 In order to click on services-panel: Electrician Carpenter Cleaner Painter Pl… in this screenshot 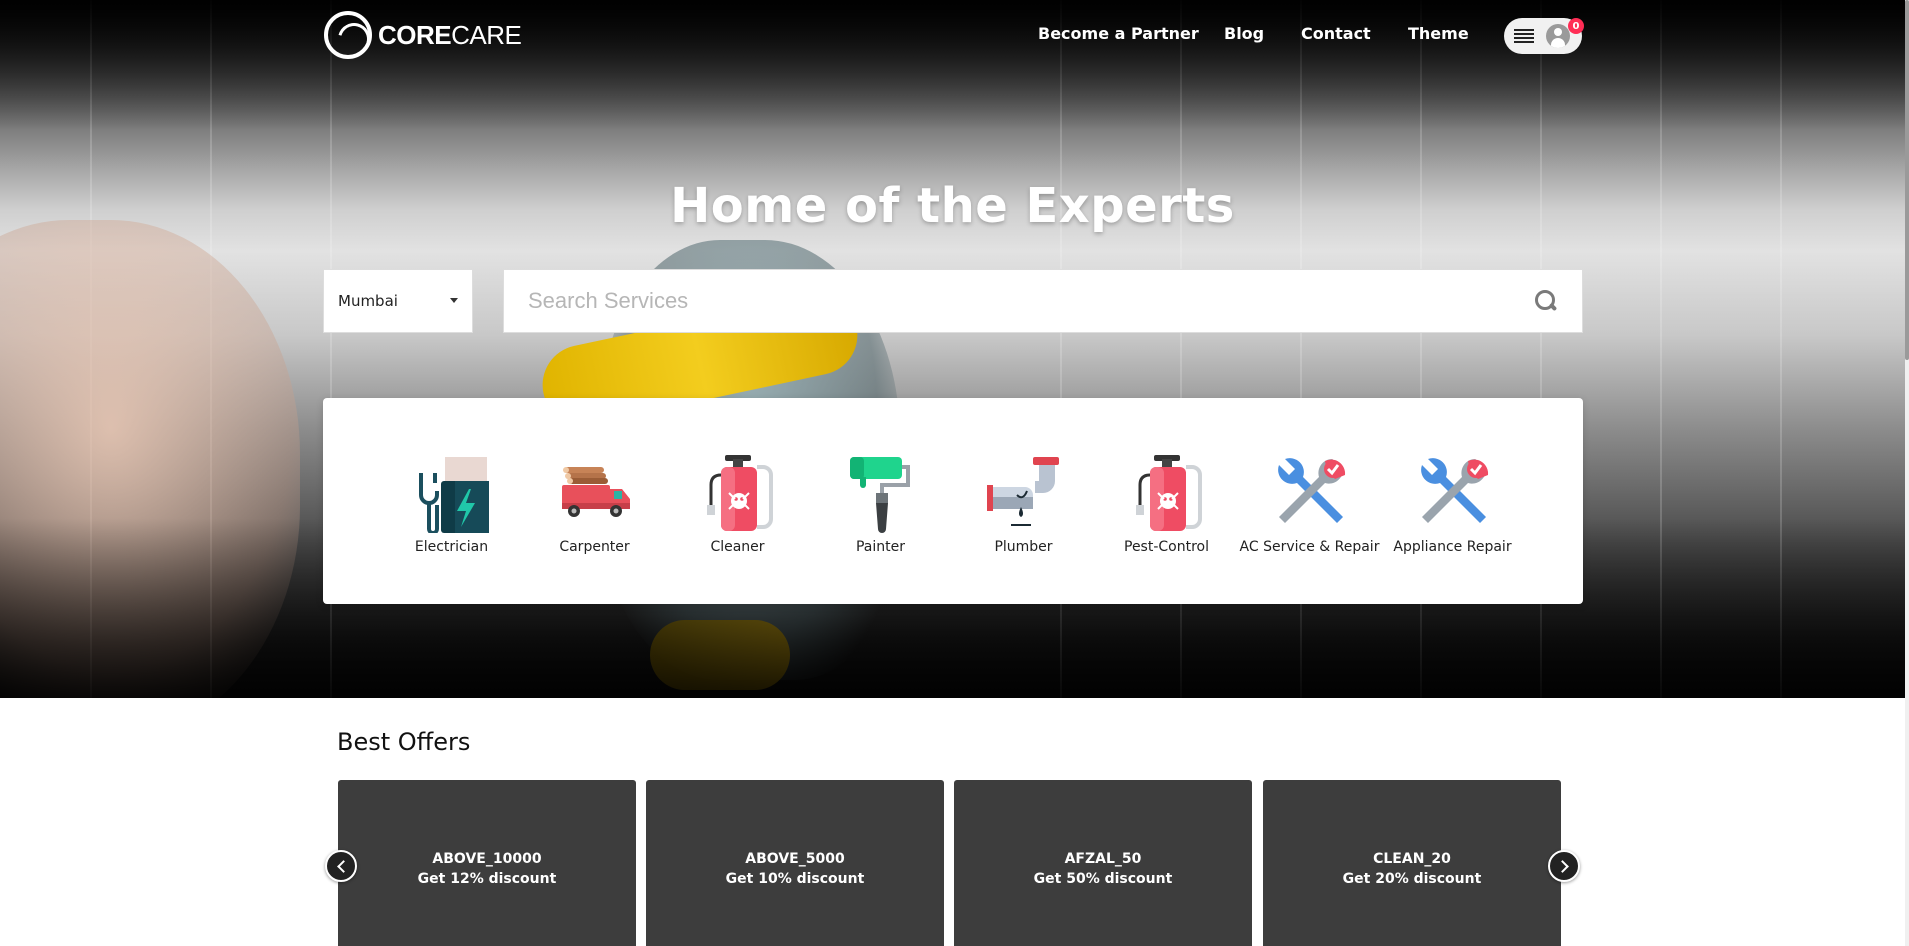, I will do `click(953, 501)`.